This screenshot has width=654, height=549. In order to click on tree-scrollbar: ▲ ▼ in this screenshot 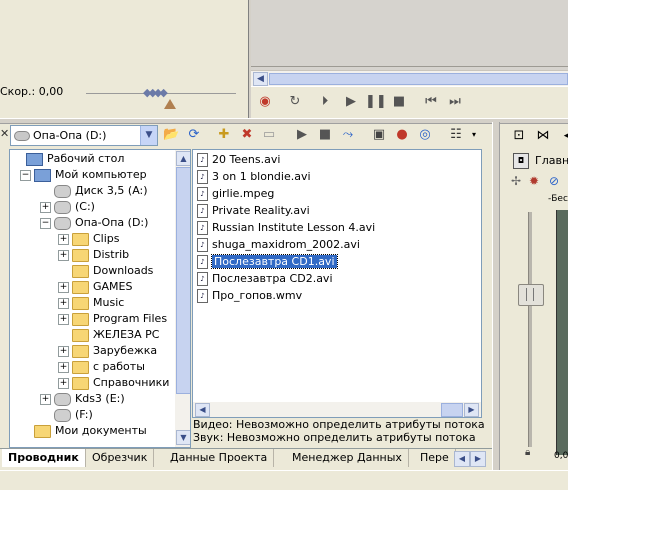, I will do `click(182, 298)`.